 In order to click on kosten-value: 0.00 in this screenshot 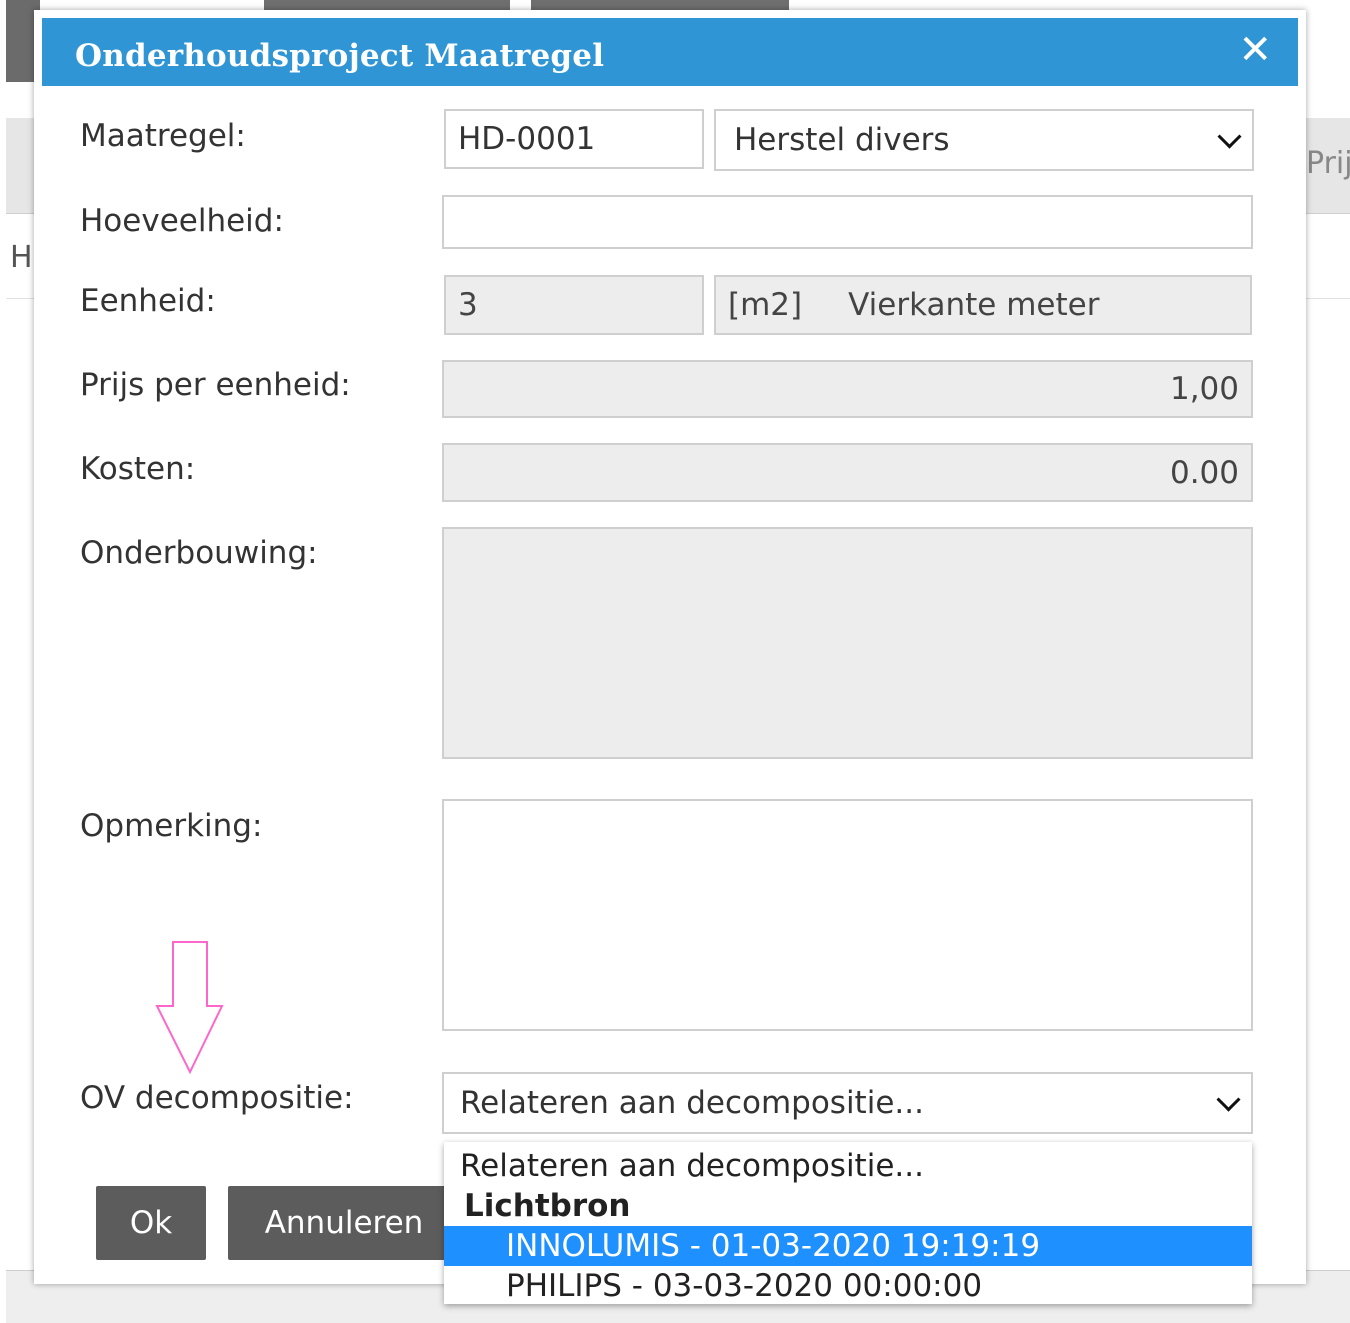, I will do `click(1204, 472)`.